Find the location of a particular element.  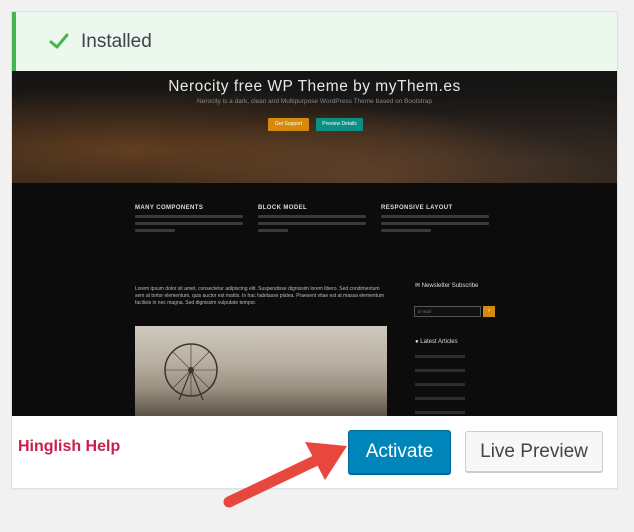

latest-articles-heading: ● Latest Articles is located at coordinates (436, 342).